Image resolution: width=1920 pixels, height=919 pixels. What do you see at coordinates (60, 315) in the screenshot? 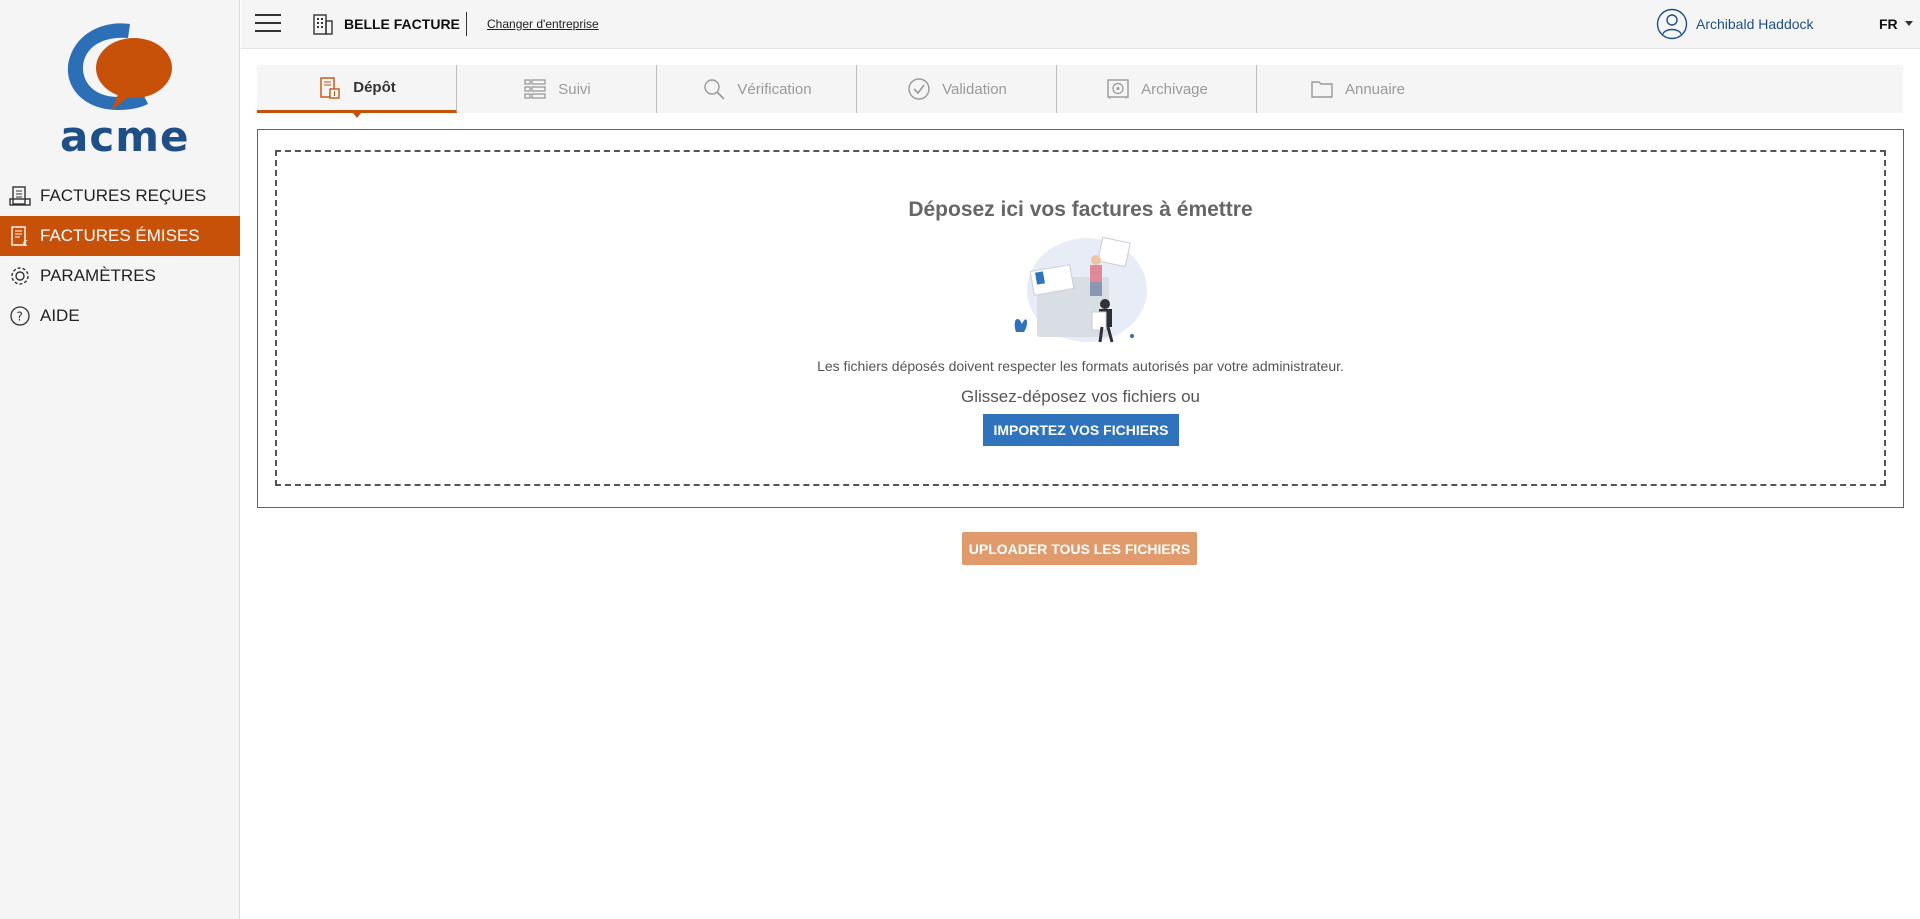
I see `sidebar-item-label: AIDE` at bounding box center [60, 315].